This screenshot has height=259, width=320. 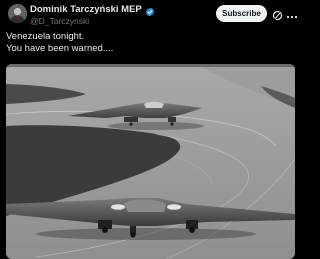 I want to click on tweet-text-line-1: Venezuela tonight., so click(x=45, y=36).